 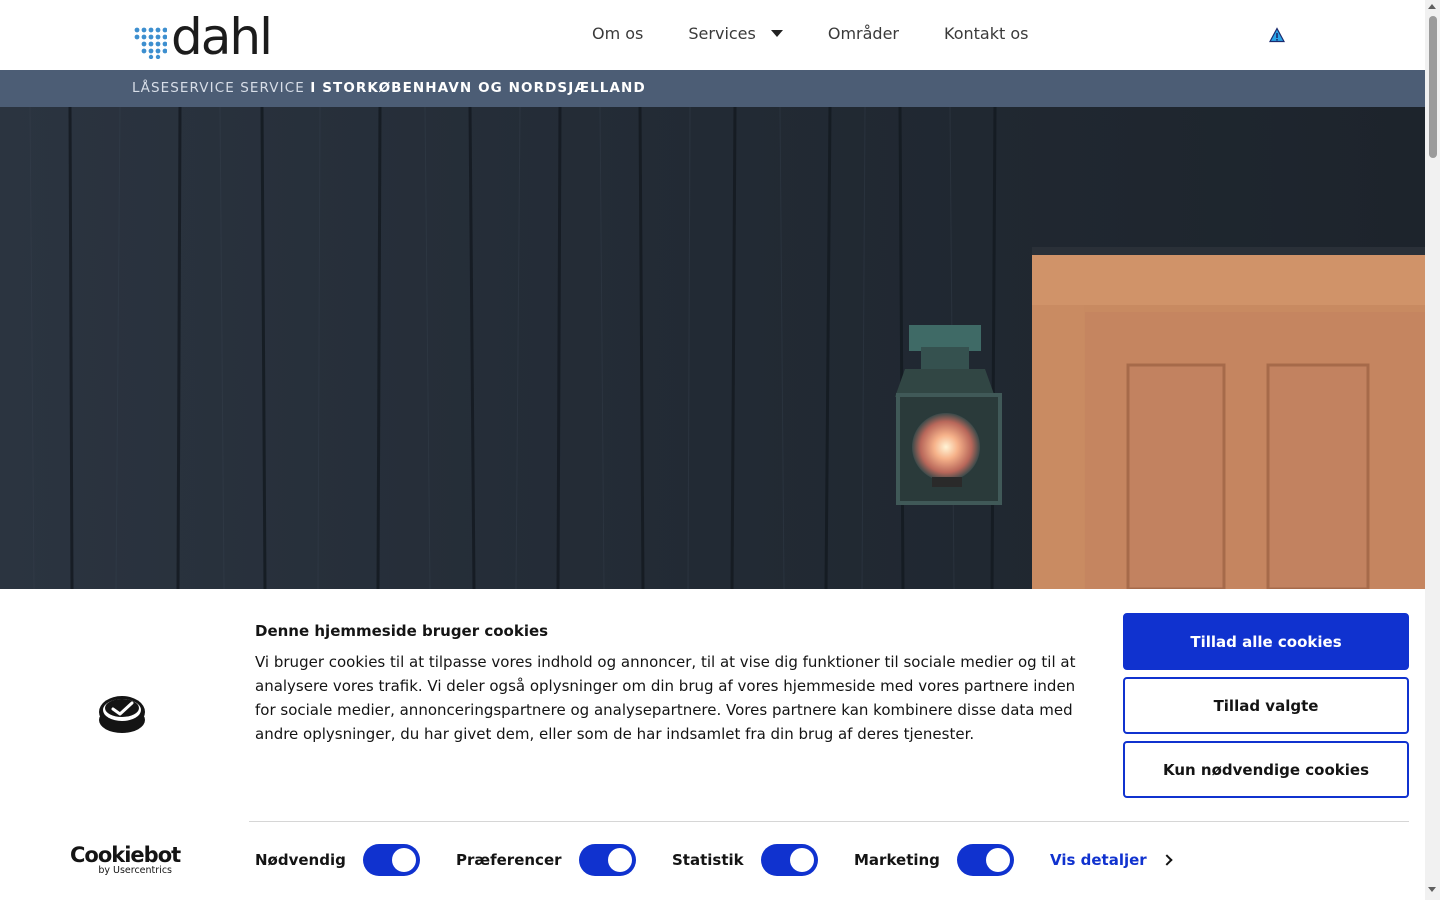 I want to click on toggle-label: Præferencer, so click(x=509, y=860).